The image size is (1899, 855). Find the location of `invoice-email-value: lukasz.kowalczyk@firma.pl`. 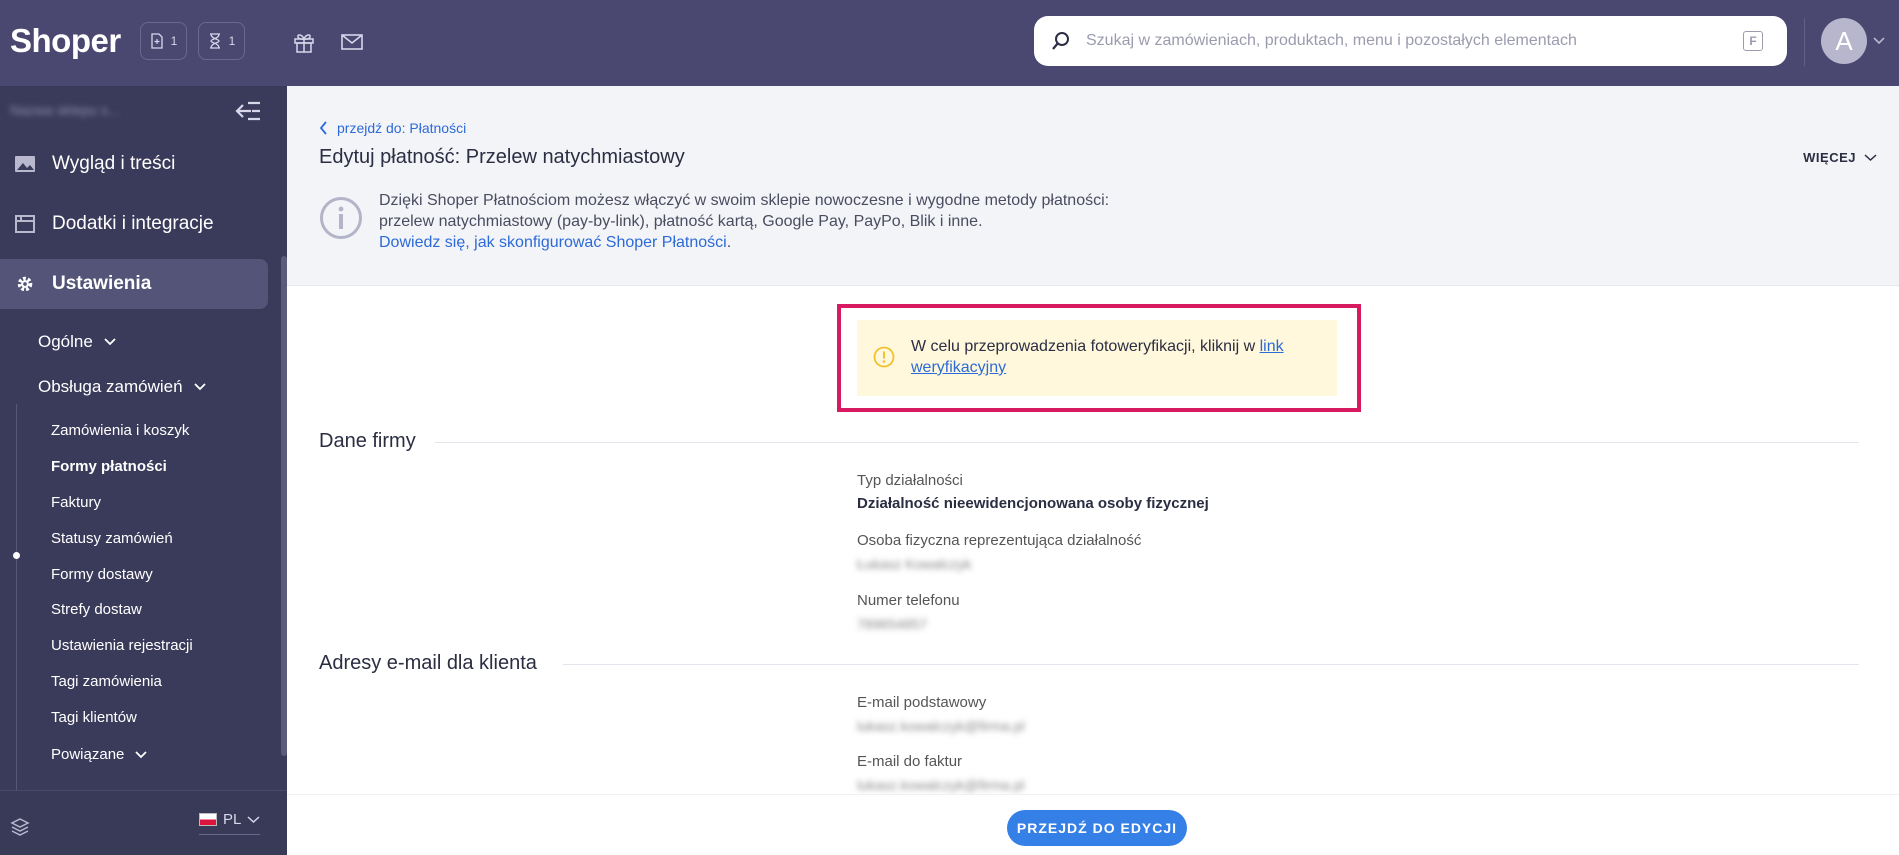

invoice-email-value: lukasz.kowalczyk@firma.pl is located at coordinates (941, 785).